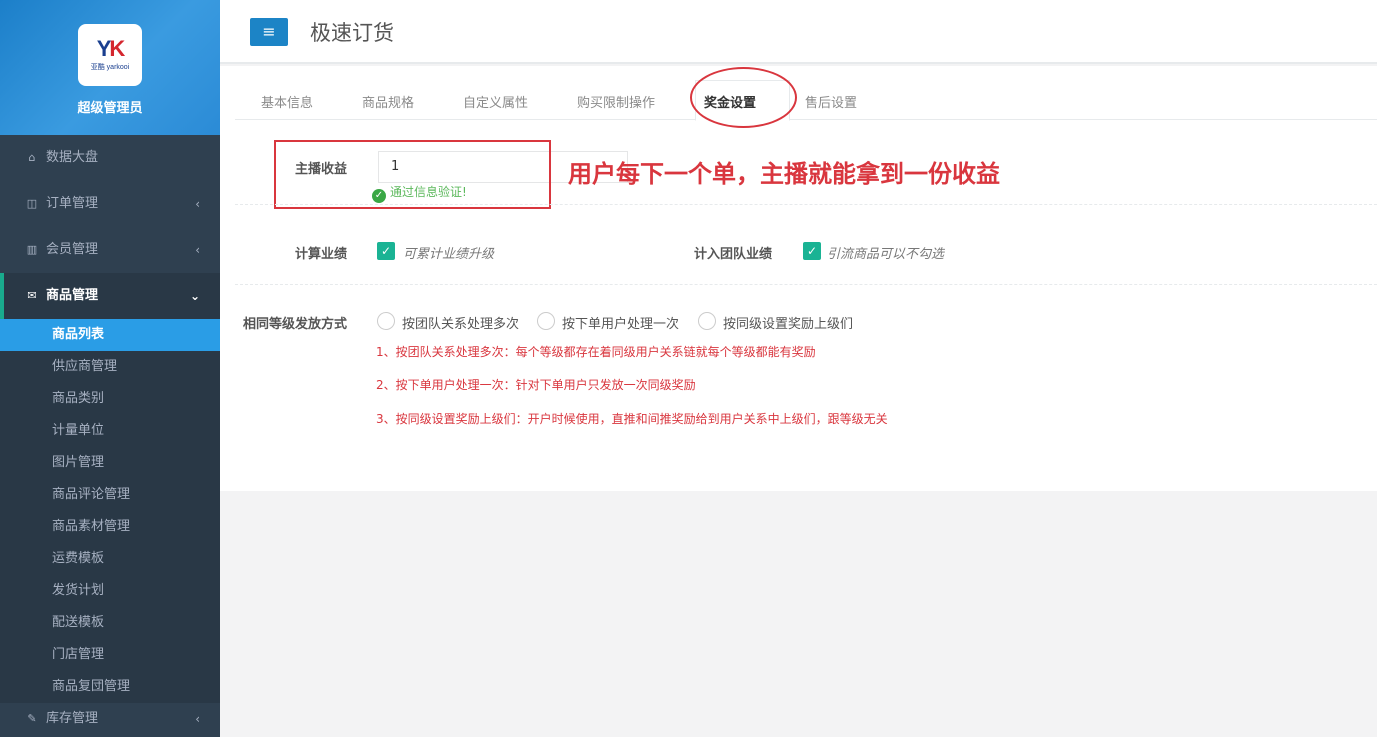 The height and width of the screenshot is (737, 1377). I want to click on tab-bar: 基本信息 商品规格 自定义属性 购买限制操作 奖金设置 售后设置, so click(806, 97).